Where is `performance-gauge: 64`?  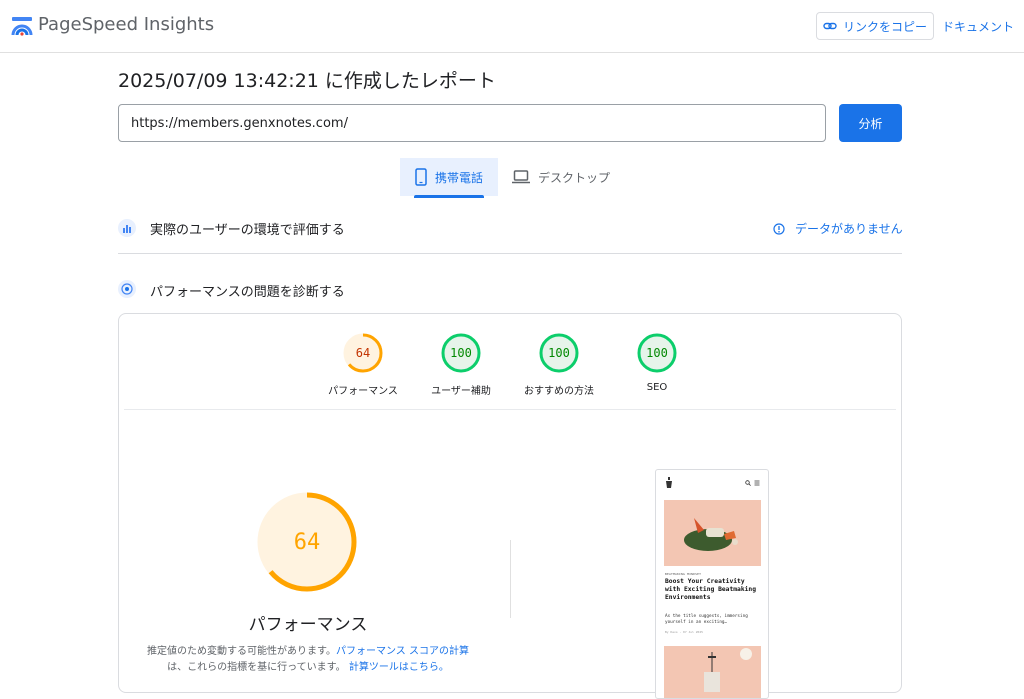 performance-gauge: 64 is located at coordinates (307, 542).